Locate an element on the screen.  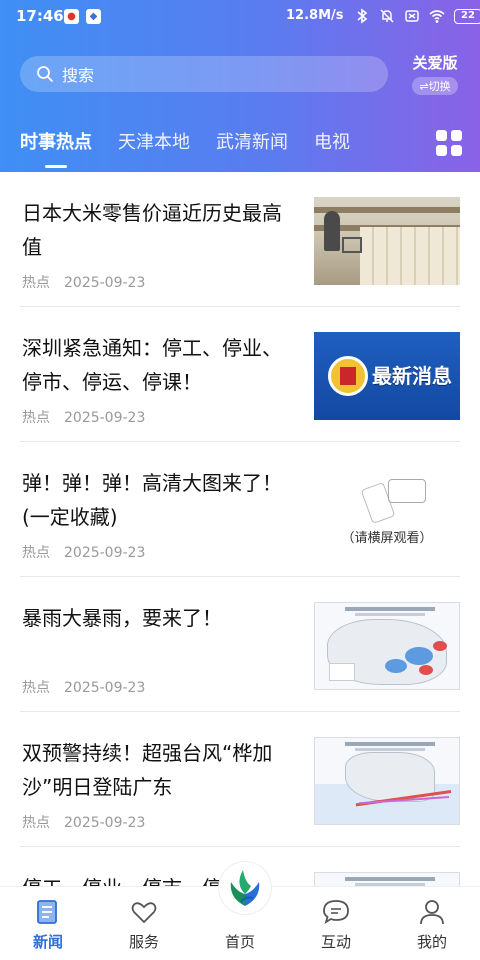
nav-mine: 我的 is located at coordinates (432, 924).